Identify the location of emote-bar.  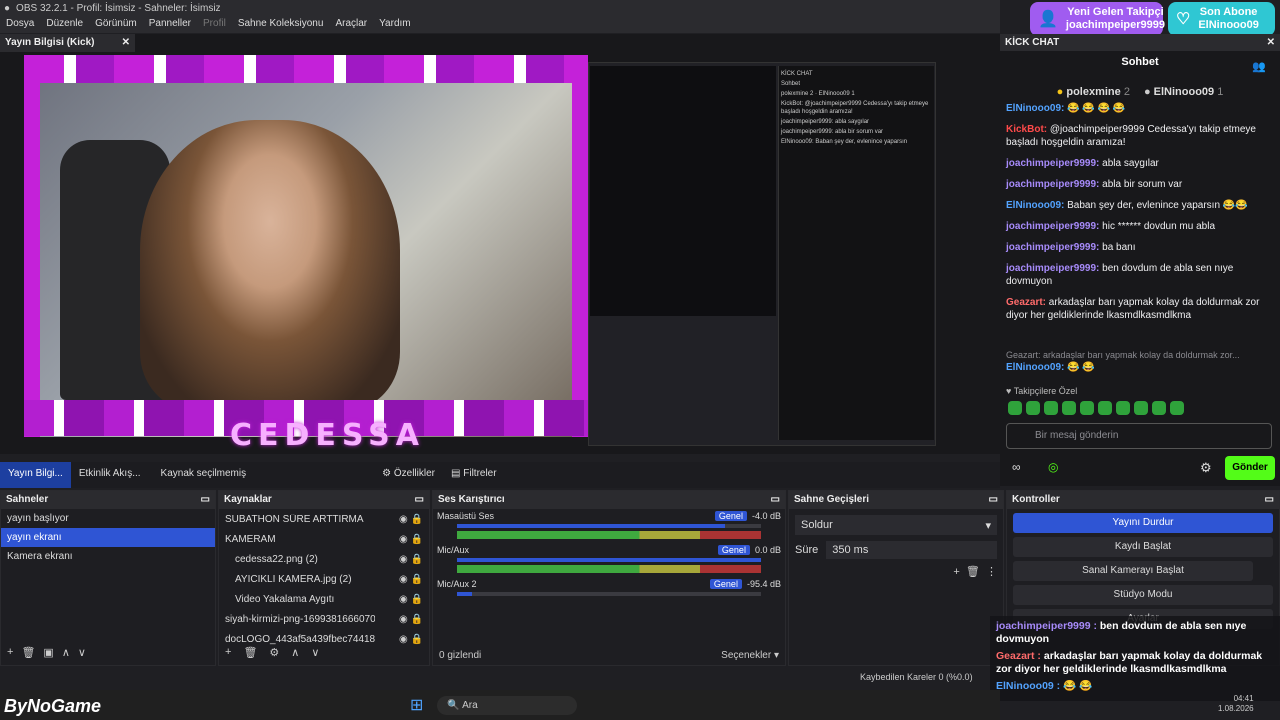
(1096, 408).